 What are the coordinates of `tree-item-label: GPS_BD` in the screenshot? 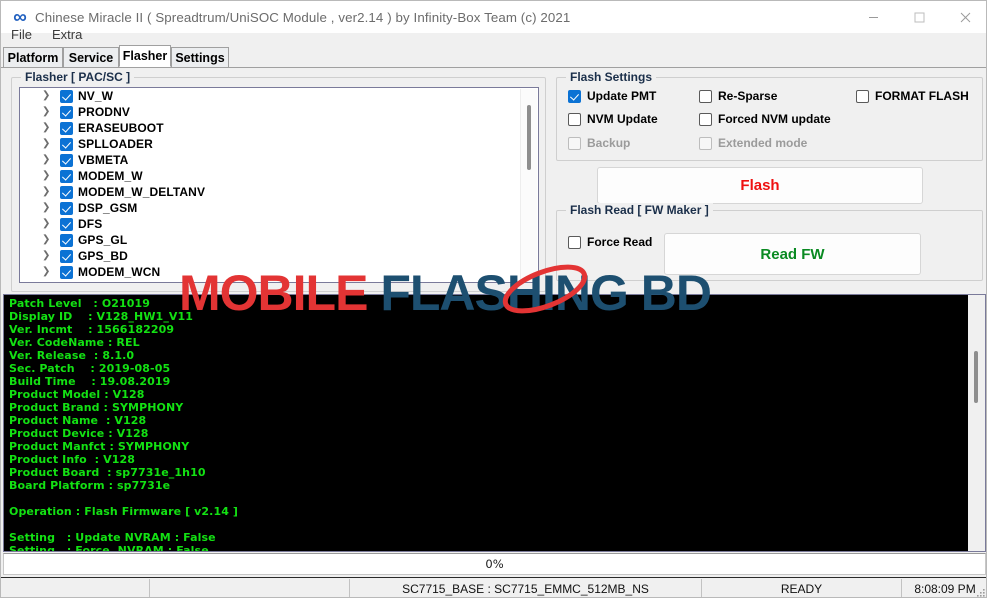 It's located at (103, 256).